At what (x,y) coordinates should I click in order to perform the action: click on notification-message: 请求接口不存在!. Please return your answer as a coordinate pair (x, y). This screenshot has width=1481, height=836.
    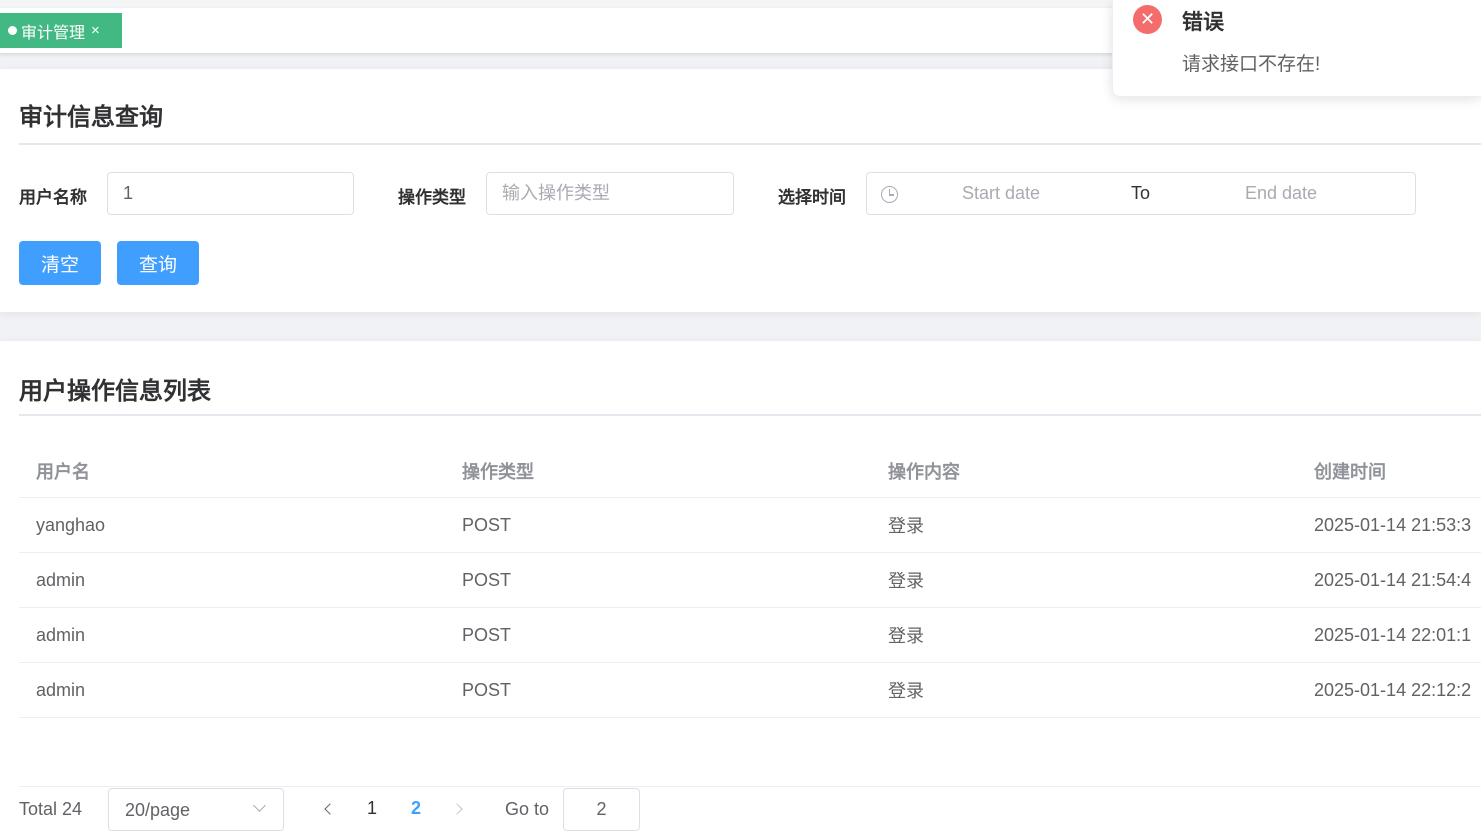
    Looking at the image, I should click on (1251, 64).